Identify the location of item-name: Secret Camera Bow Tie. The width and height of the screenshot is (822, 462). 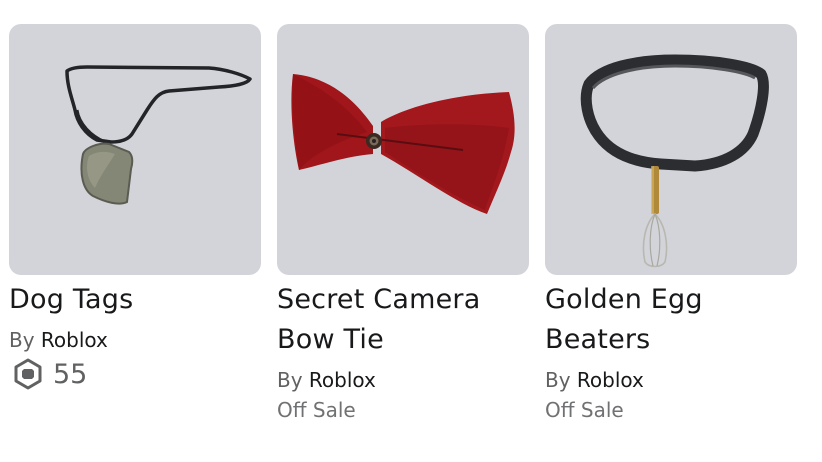
(403, 320).